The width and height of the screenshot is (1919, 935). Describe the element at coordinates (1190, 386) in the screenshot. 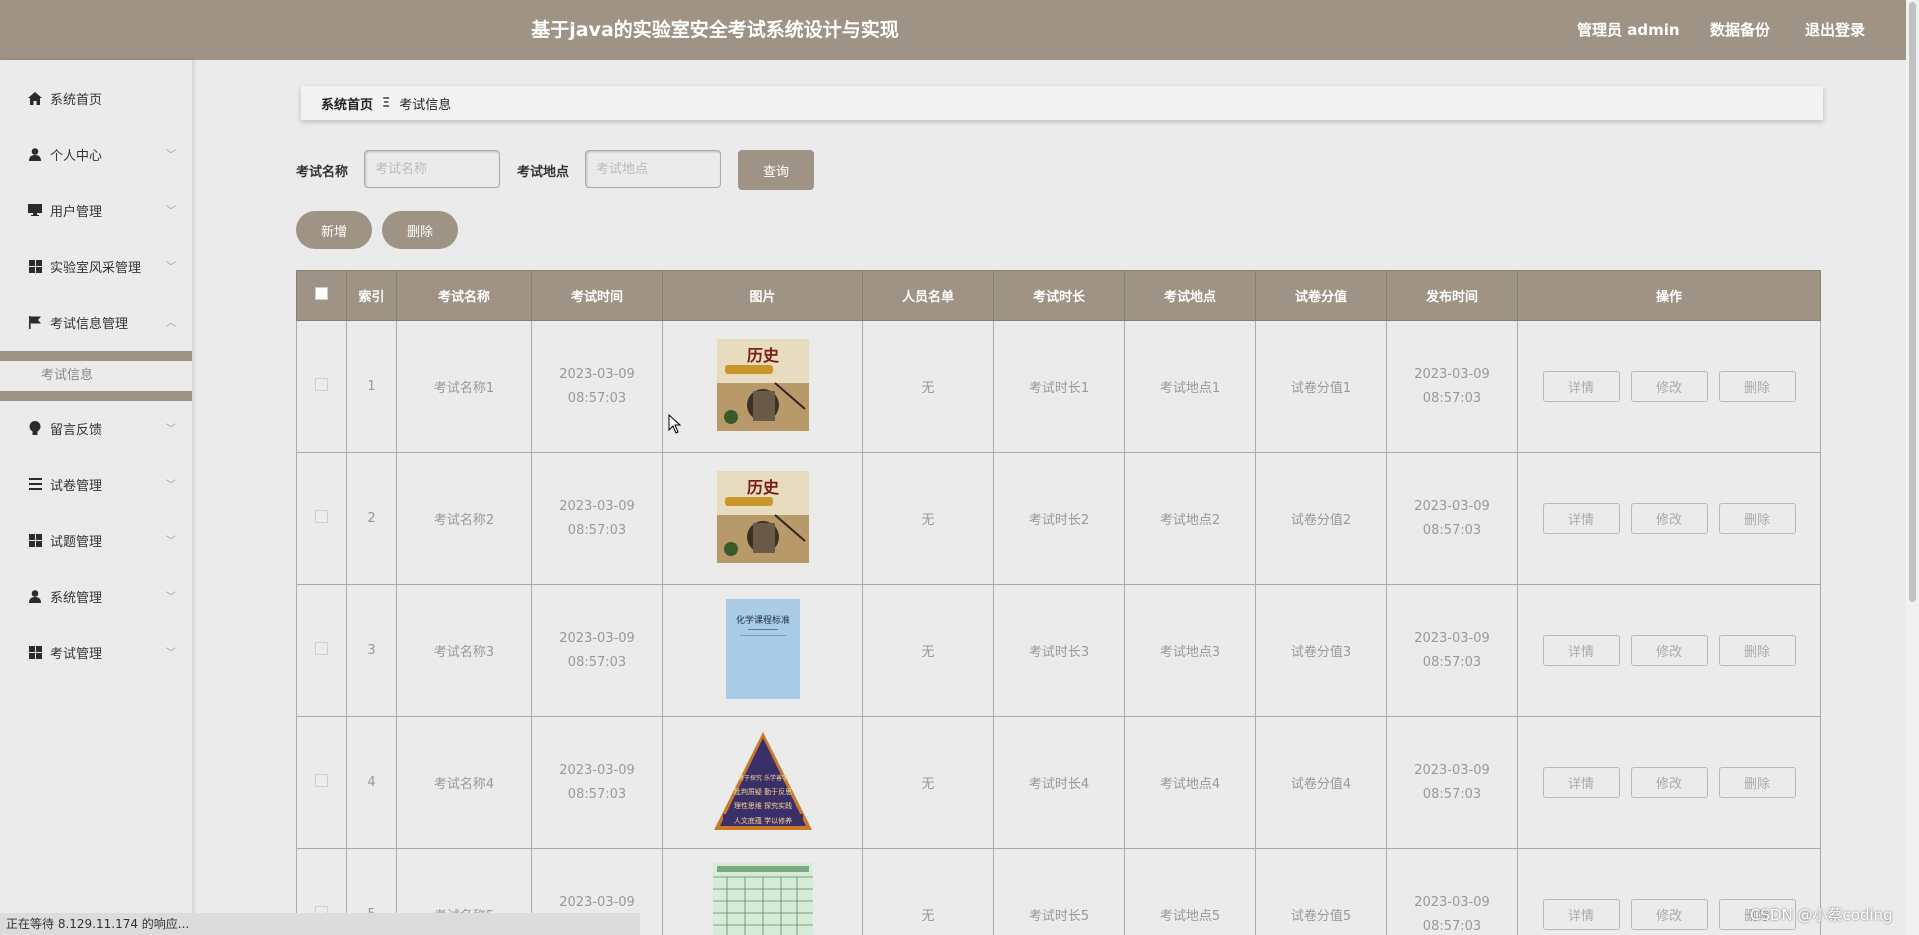

I see `place-cell: 考试地点1` at that location.